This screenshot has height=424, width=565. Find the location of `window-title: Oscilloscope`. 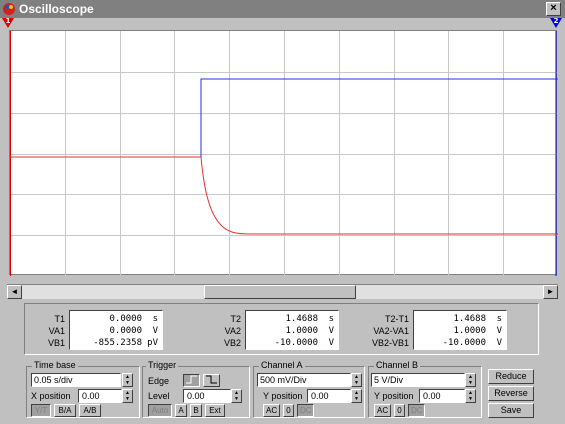

window-title: Oscilloscope is located at coordinates (56, 9).